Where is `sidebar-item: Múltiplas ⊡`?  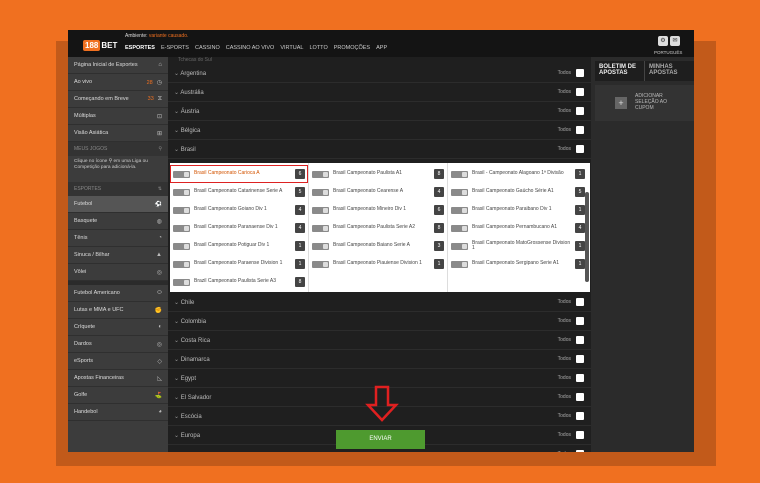
sidebar-item: Múltiplas ⊡ is located at coordinates (118, 116).